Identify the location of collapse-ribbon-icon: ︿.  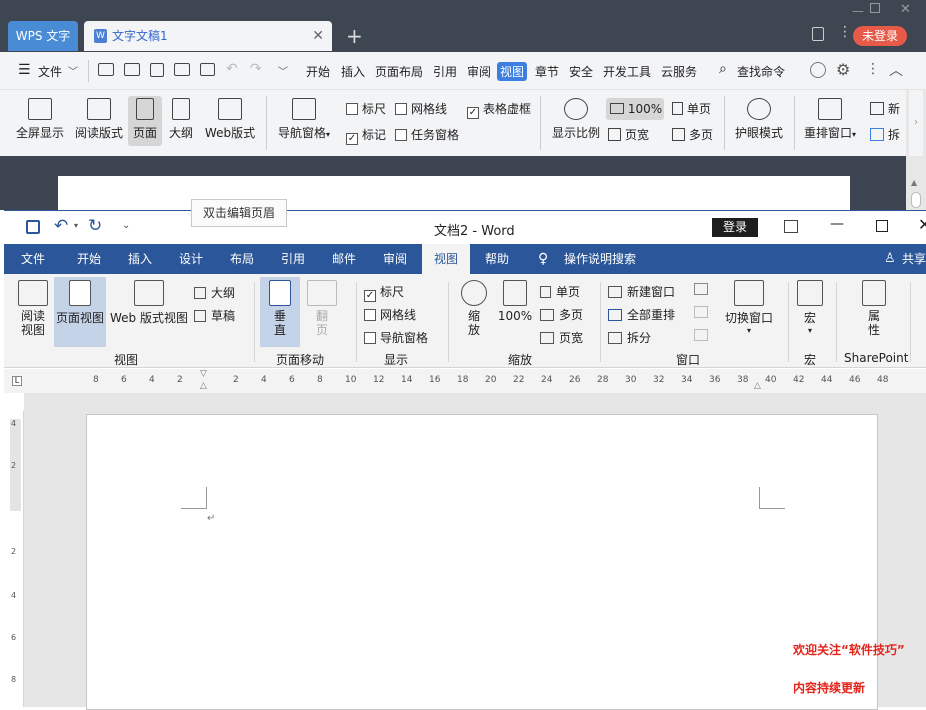
(896, 70).